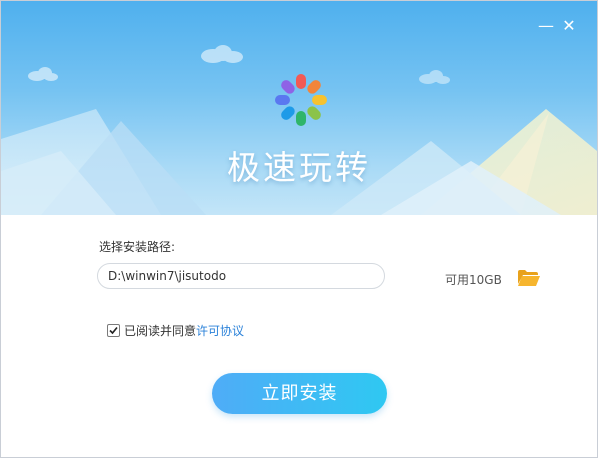  What do you see at coordinates (299, 393) in the screenshot?
I see `install-now-button: 立即安装` at bounding box center [299, 393].